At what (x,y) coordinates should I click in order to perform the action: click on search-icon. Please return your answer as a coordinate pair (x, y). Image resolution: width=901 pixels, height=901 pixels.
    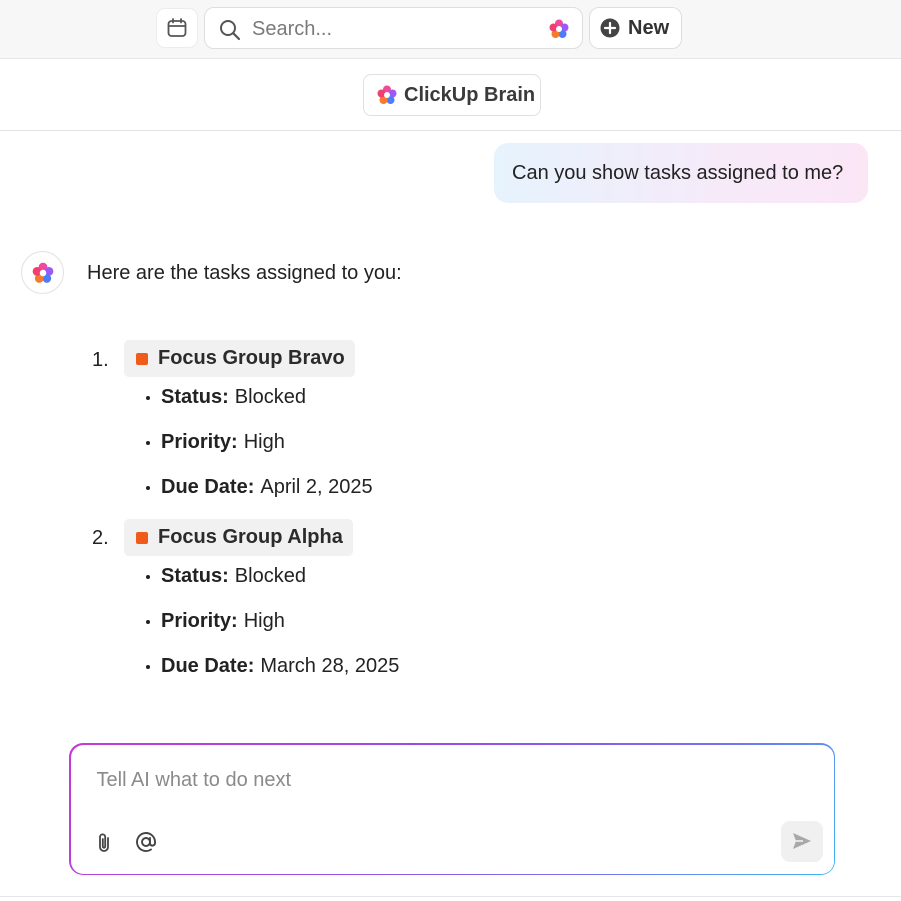
    Looking at the image, I should click on (230, 30).